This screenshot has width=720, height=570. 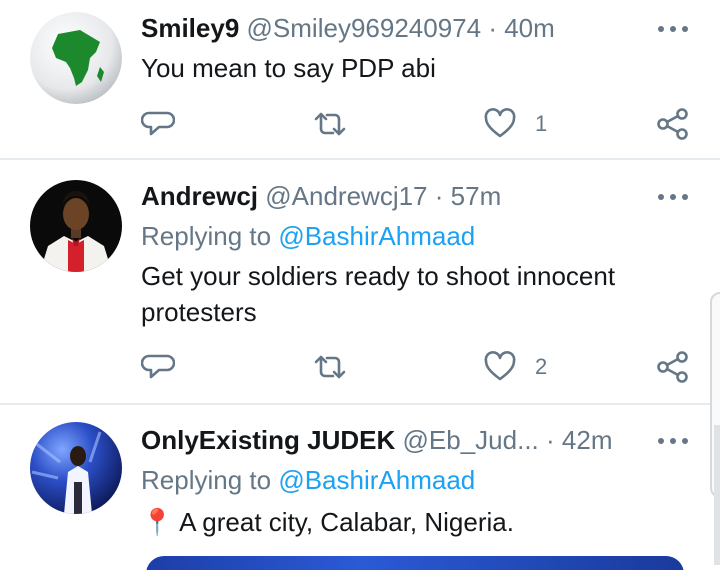 I want to click on tweet-header: Andrewcj @Andrewcj17 · 57m, so click(x=395, y=196).